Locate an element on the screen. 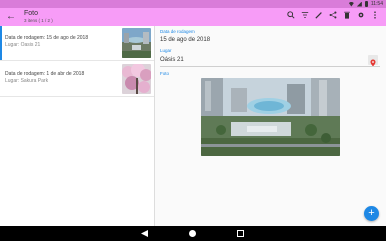 This screenshot has width=386, height=241. place-value: Oásis 21 is located at coordinates (172, 60).